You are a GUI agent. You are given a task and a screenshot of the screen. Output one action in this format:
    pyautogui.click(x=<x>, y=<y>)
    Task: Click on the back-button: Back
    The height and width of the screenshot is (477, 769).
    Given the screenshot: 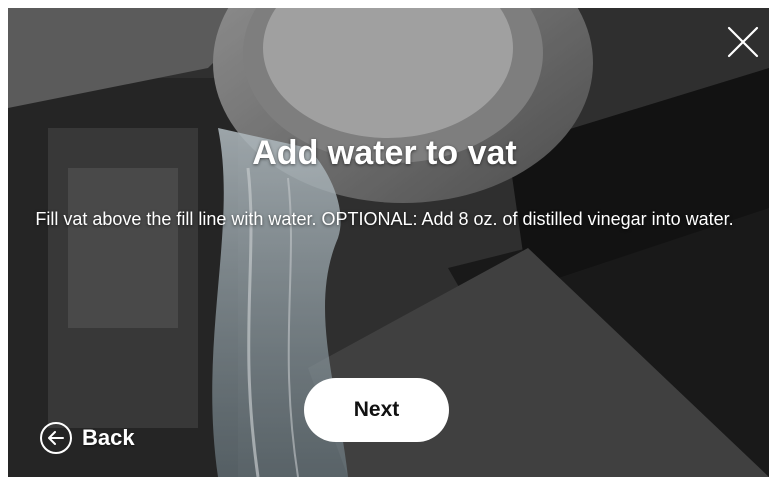 What is the action you would take?
    pyautogui.click(x=87, y=438)
    